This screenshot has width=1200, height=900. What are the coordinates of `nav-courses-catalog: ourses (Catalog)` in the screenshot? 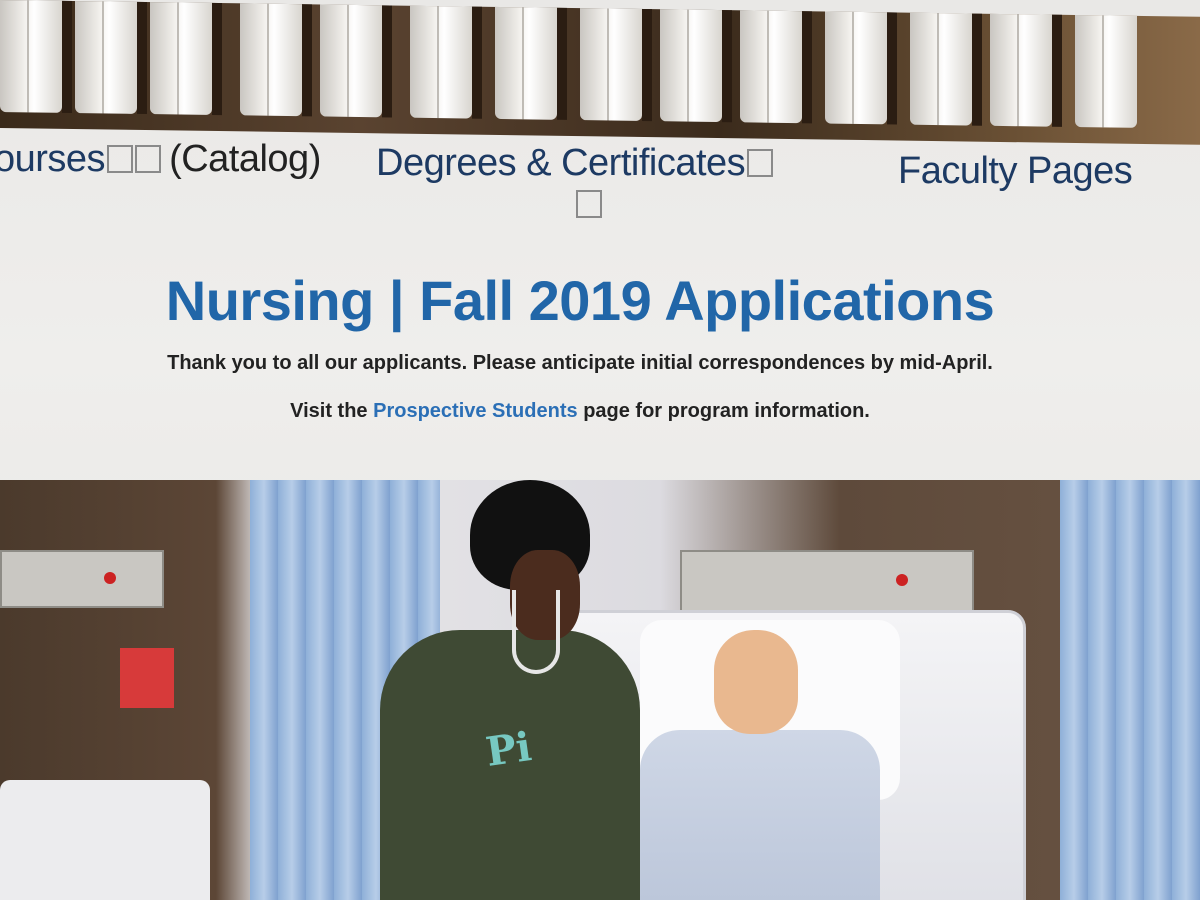 It's located at (160, 159).